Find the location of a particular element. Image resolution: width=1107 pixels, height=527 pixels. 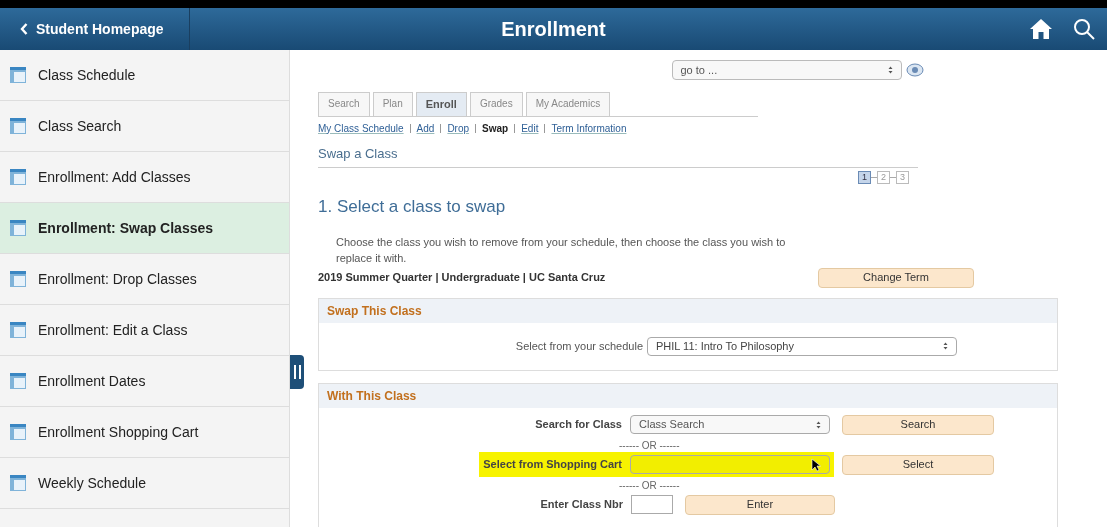

field-label: Search for Class is located at coordinates (578, 425).